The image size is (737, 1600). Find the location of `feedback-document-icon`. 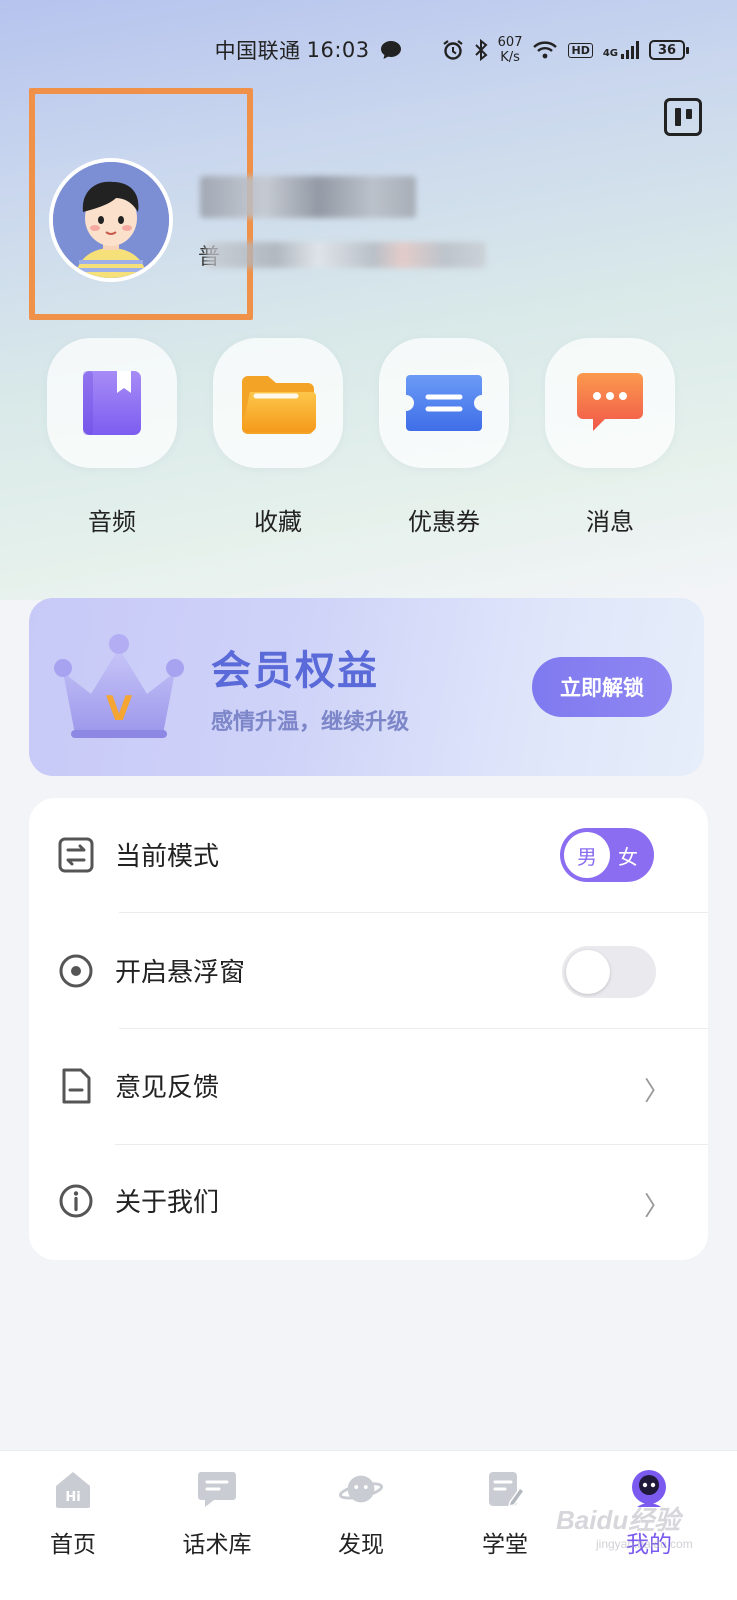

feedback-document-icon is located at coordinates (76, 1086).